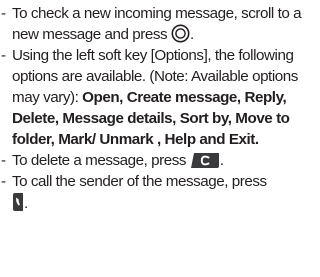 The width and height of the screenshot is (320, 277). I want to click on clear-key-icon, so click(205, 160).